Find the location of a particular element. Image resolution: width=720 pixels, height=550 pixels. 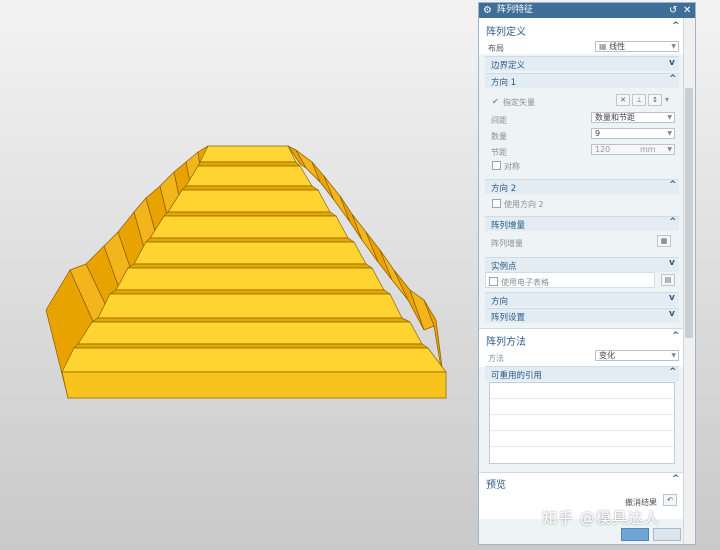

pitch-label: 节距 is located at coordinates (499, 152).